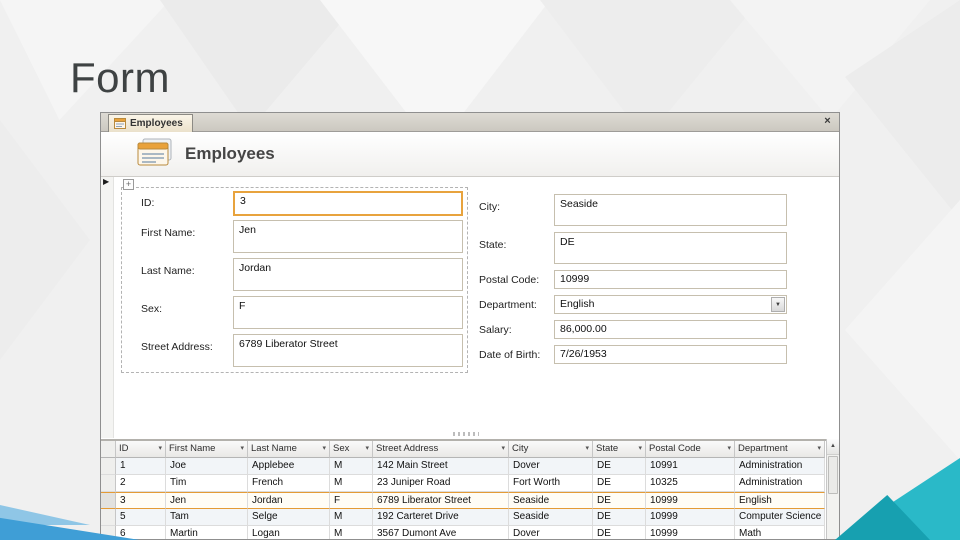 Image resolution: width=960 pixels, height=540 pixels. What do you see at coordinates (833, 447) in the screenshot?
I see `scroll-up-button: ▲` at bounding box center [833, 447].